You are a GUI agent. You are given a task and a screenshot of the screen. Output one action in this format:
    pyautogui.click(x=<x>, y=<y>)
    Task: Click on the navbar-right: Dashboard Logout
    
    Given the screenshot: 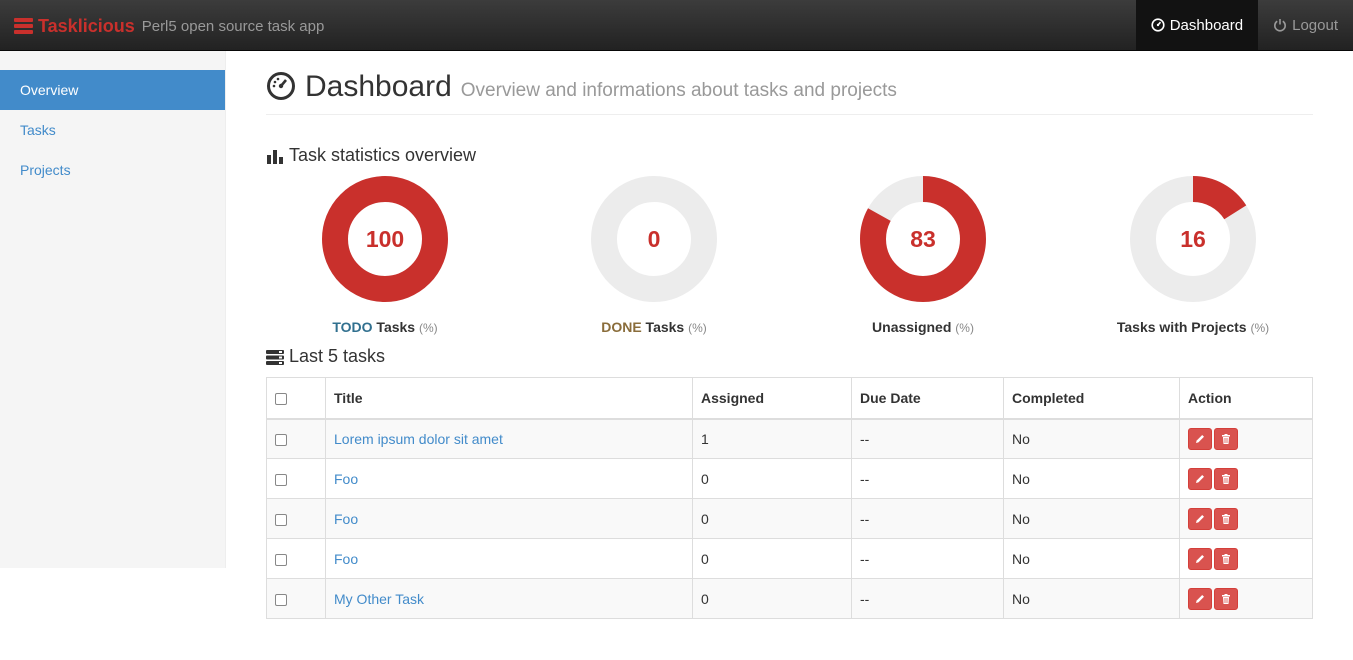 What is the action you would take?
    pyautogui.click(x=1244, y=25)
    